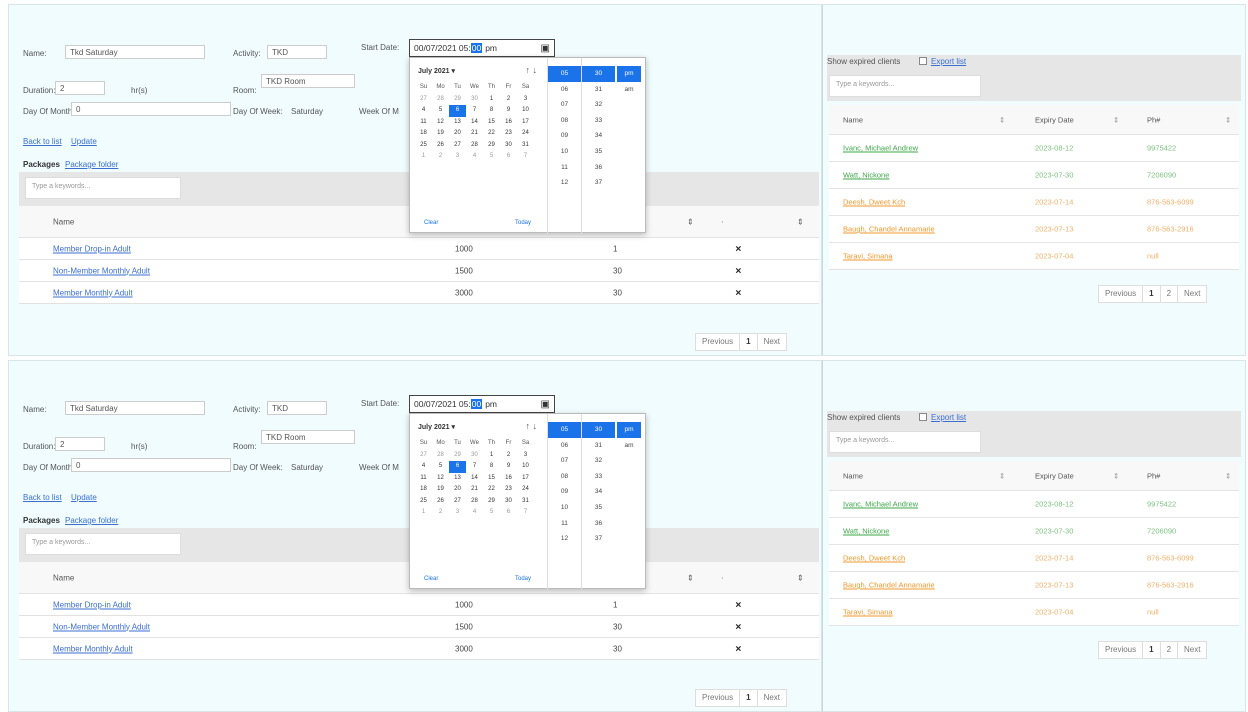  What do you see at coordinates (508, 157) in the screenshot?
I see `calendar-day: 6` at bounding box center [508, 157].